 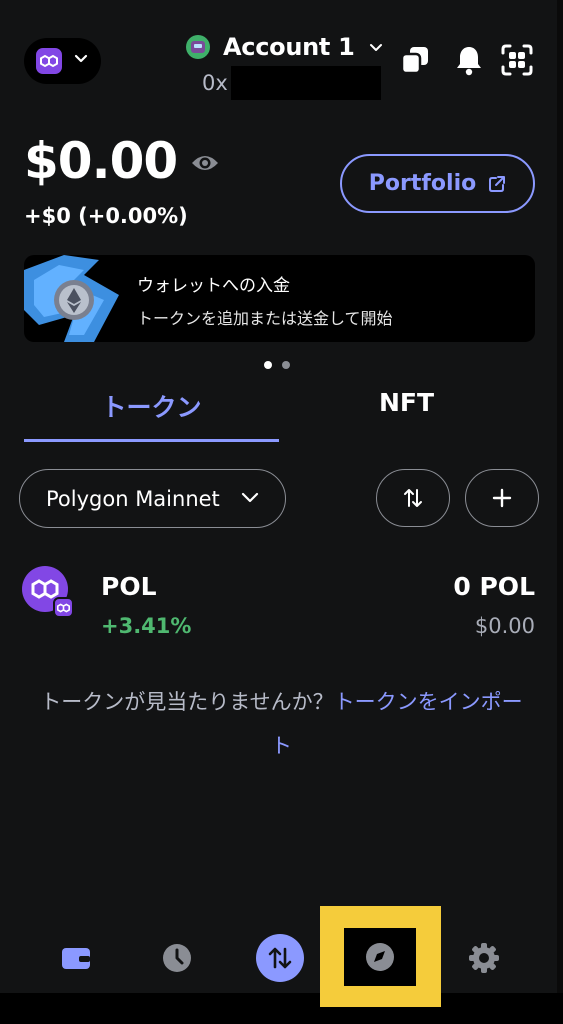 I want to click on nav-swap, so click(x=280, y=958).